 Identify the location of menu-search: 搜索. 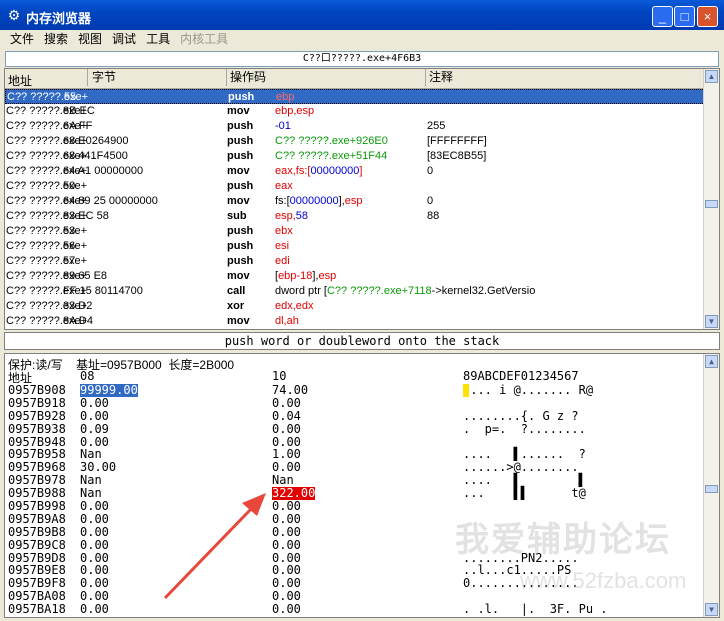
(56, 38).